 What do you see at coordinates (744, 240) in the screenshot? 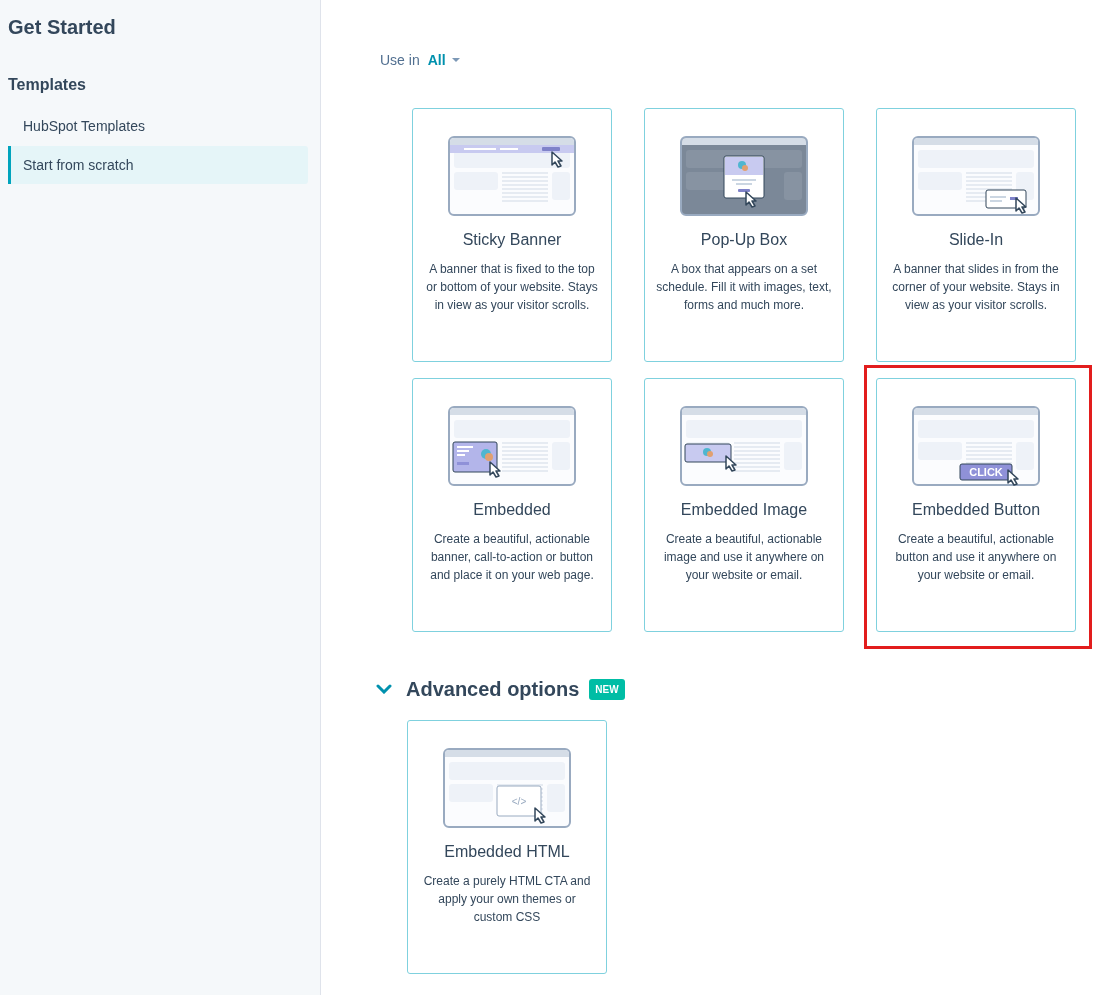
I see `card-title: Pop-Up Box` at bounding box center [744, 240].